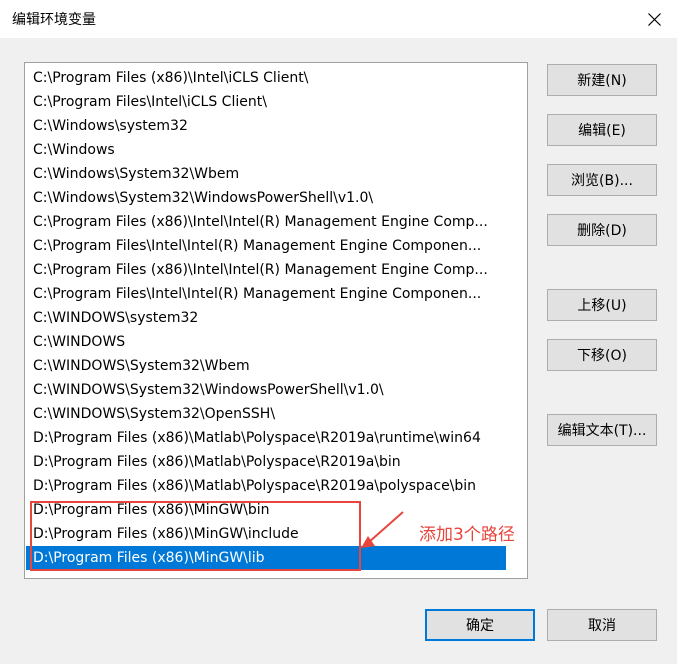 This screenshot has width=677, height=664. Describe the element at coordinates (382, 529) in the screenshot. I see `annotation-arrow-icon` at that location.